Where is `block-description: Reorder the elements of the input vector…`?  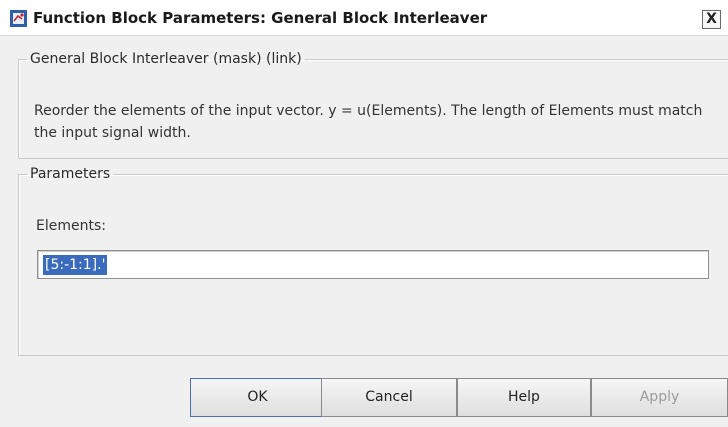 block-description: Reorder the elements of the input vector… is located at coordinates (368, 122).